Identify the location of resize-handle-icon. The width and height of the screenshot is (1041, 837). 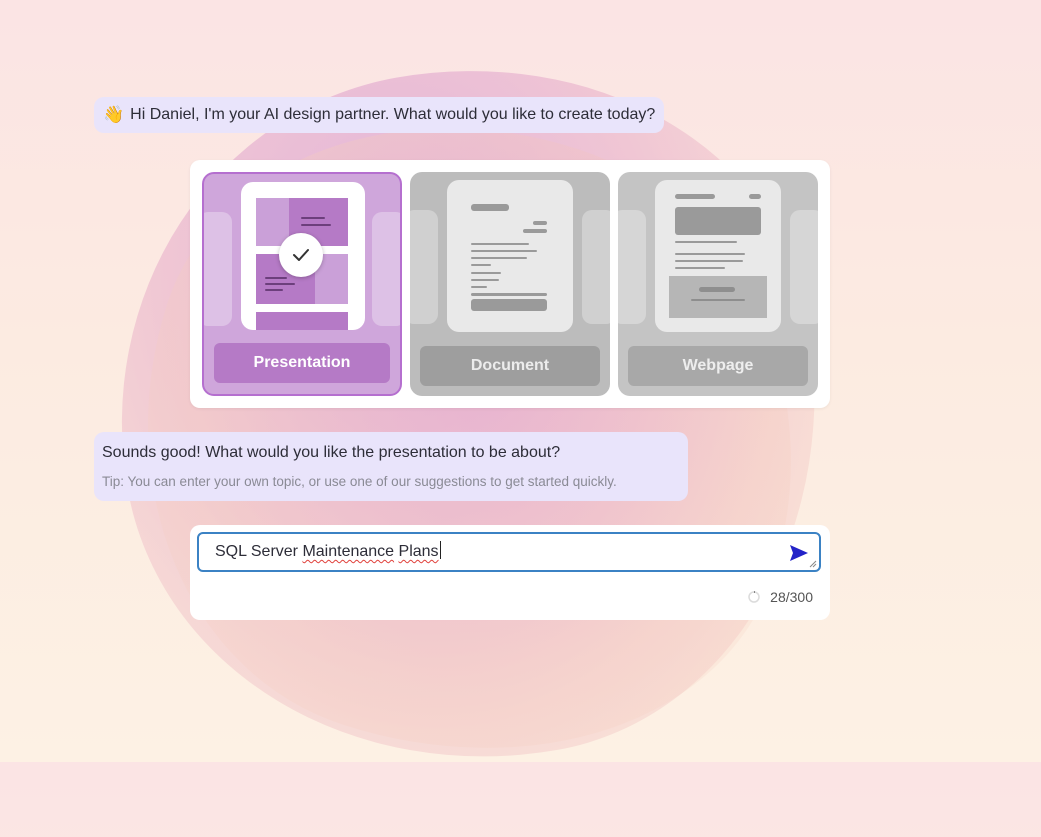
(813, 564).